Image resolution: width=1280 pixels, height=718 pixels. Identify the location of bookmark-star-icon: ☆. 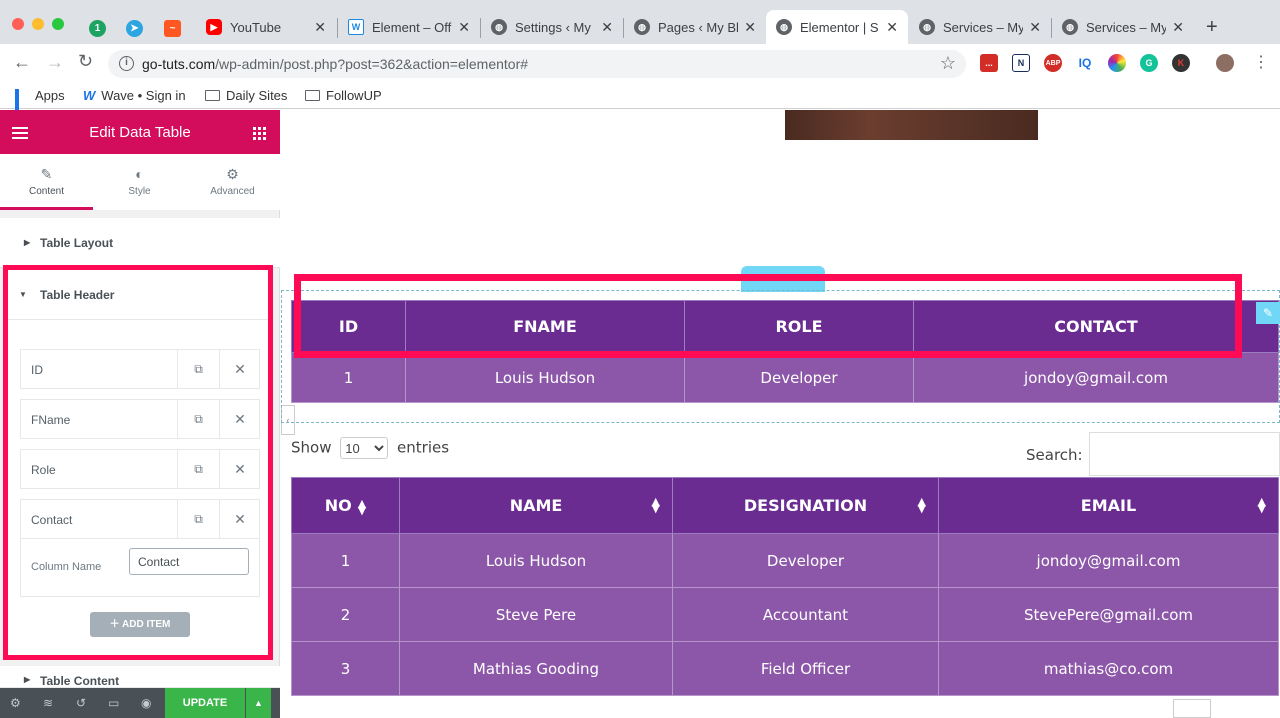
(948, 63).